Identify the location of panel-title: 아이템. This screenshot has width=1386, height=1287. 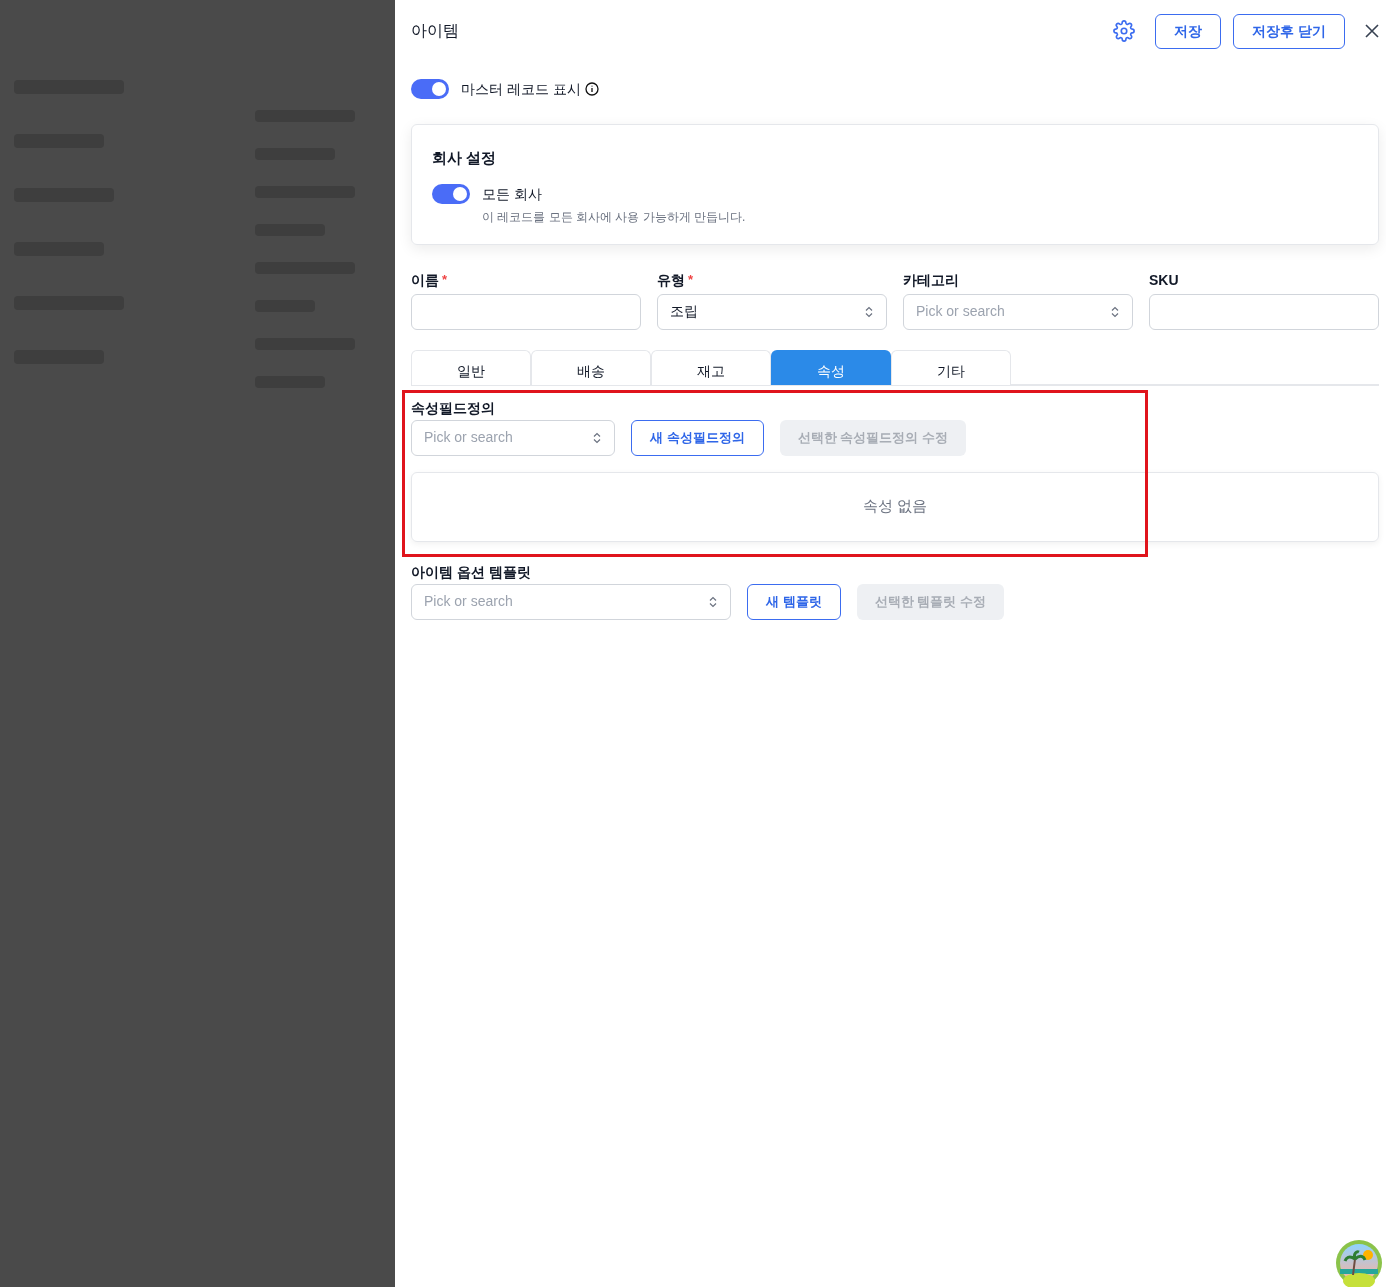
(435, 31).